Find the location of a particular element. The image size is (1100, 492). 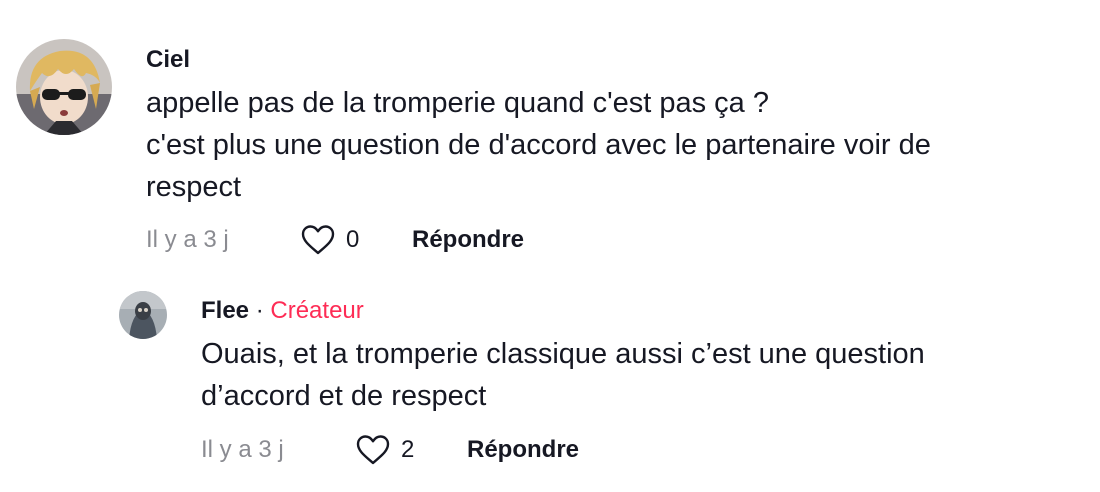

comment-actions: Il y a 3 j 0 Répondre is located at coordinates (335, 240).